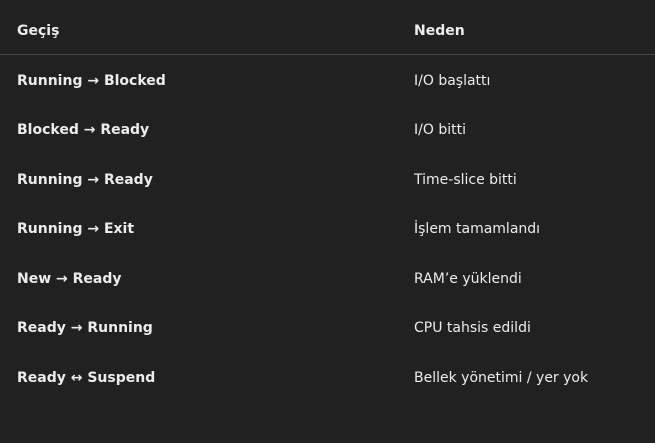  I want to click on table-row: Ready → Running CPU tahsis edildi, so click(327, 329).